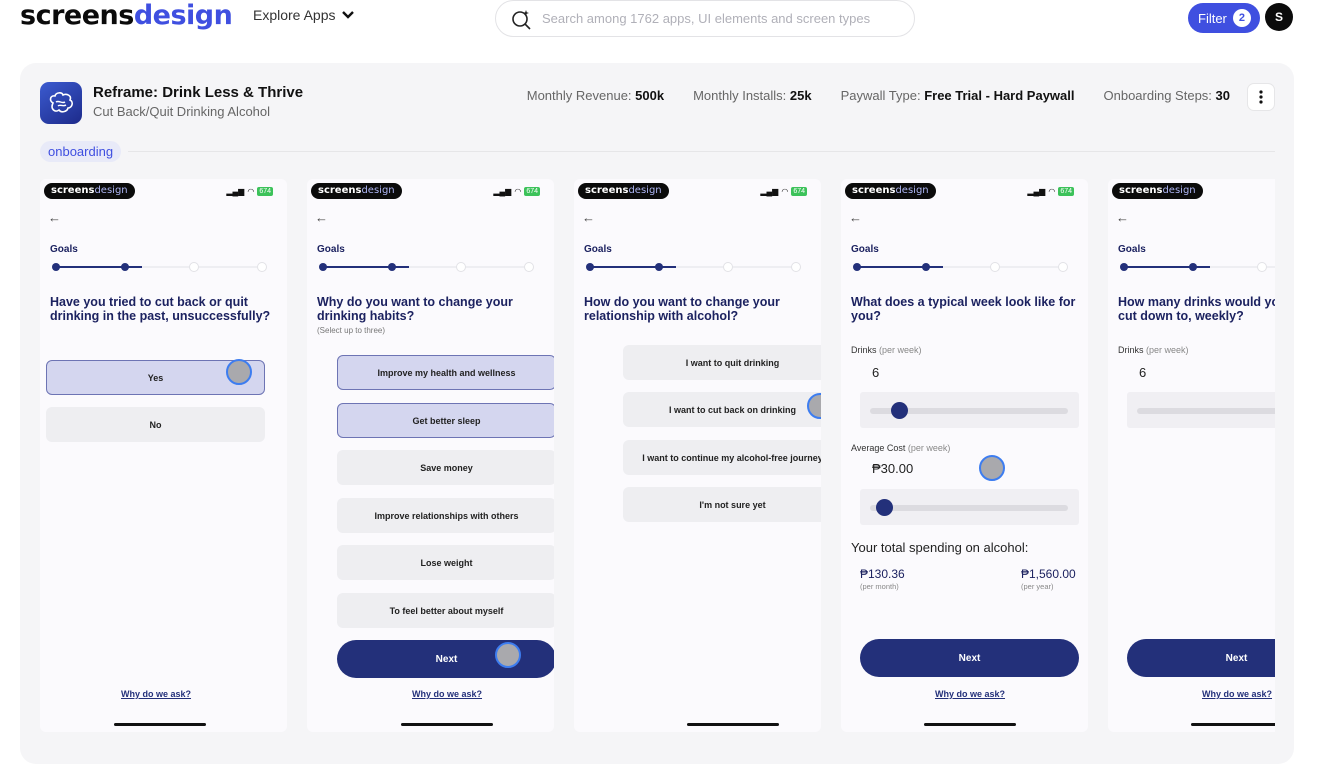  I want to click on site-logo: screensdesign, so click(126, 16).